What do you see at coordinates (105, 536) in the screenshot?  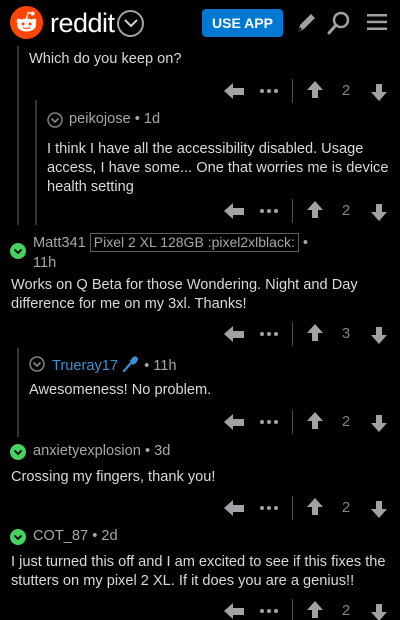 I see `comment-age: • 2d` at bounding box center [105, 536].